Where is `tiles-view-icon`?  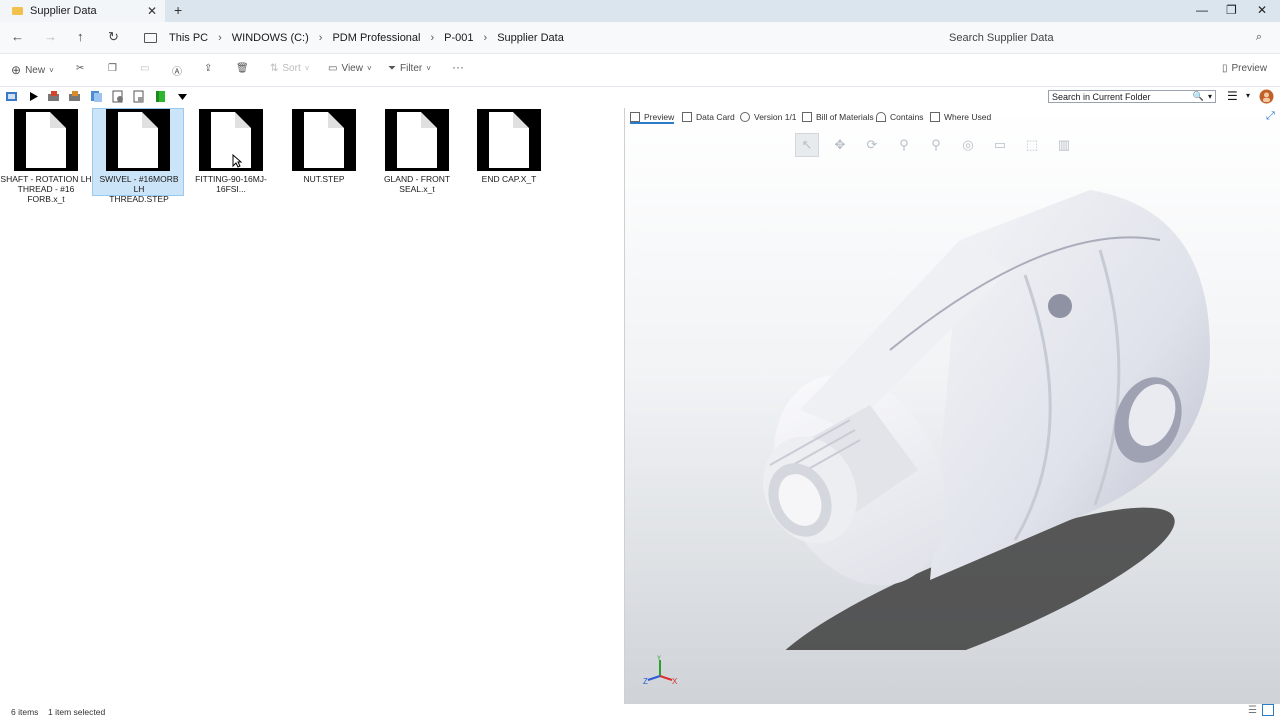 tiles-view-icon is located at coordinates (1268, 710).